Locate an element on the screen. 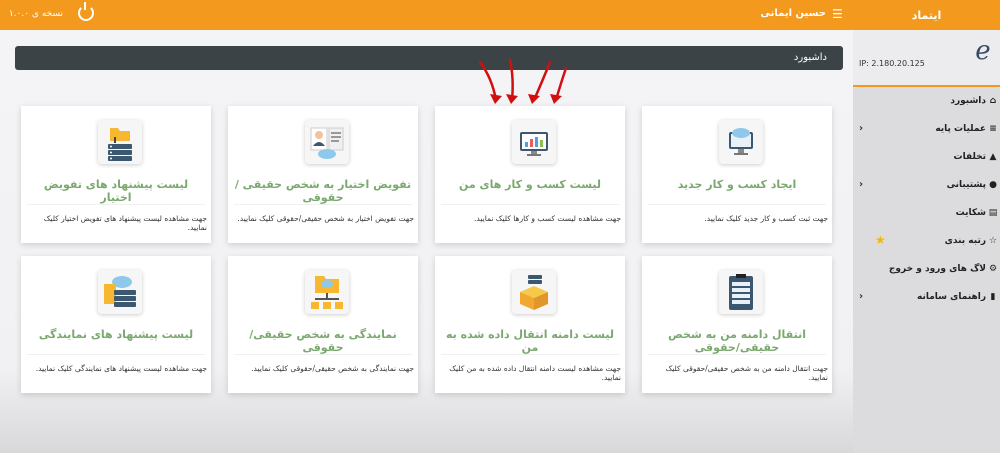 The height and width of the screenshot is (453, 1000). star-icon: ★ is located at coordinates (880, 240).